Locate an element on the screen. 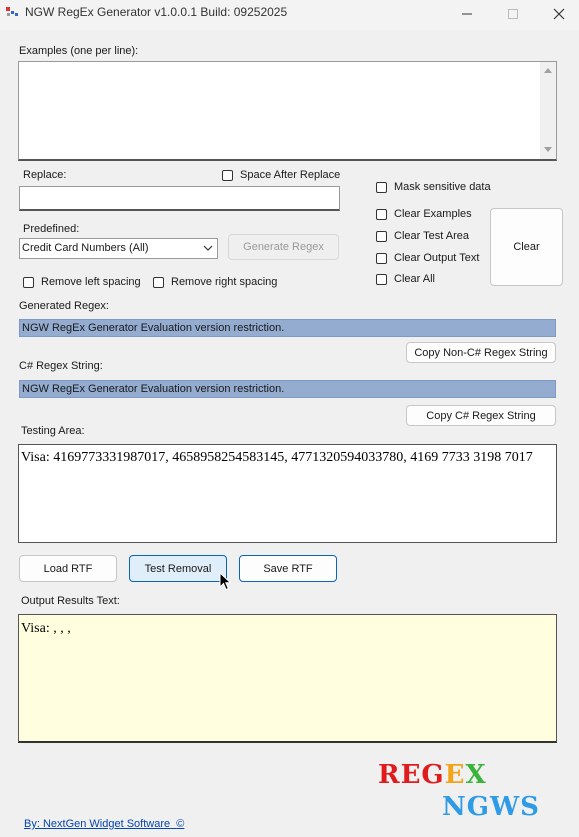  scroll-down-icon is located at coordinates (548, 150).